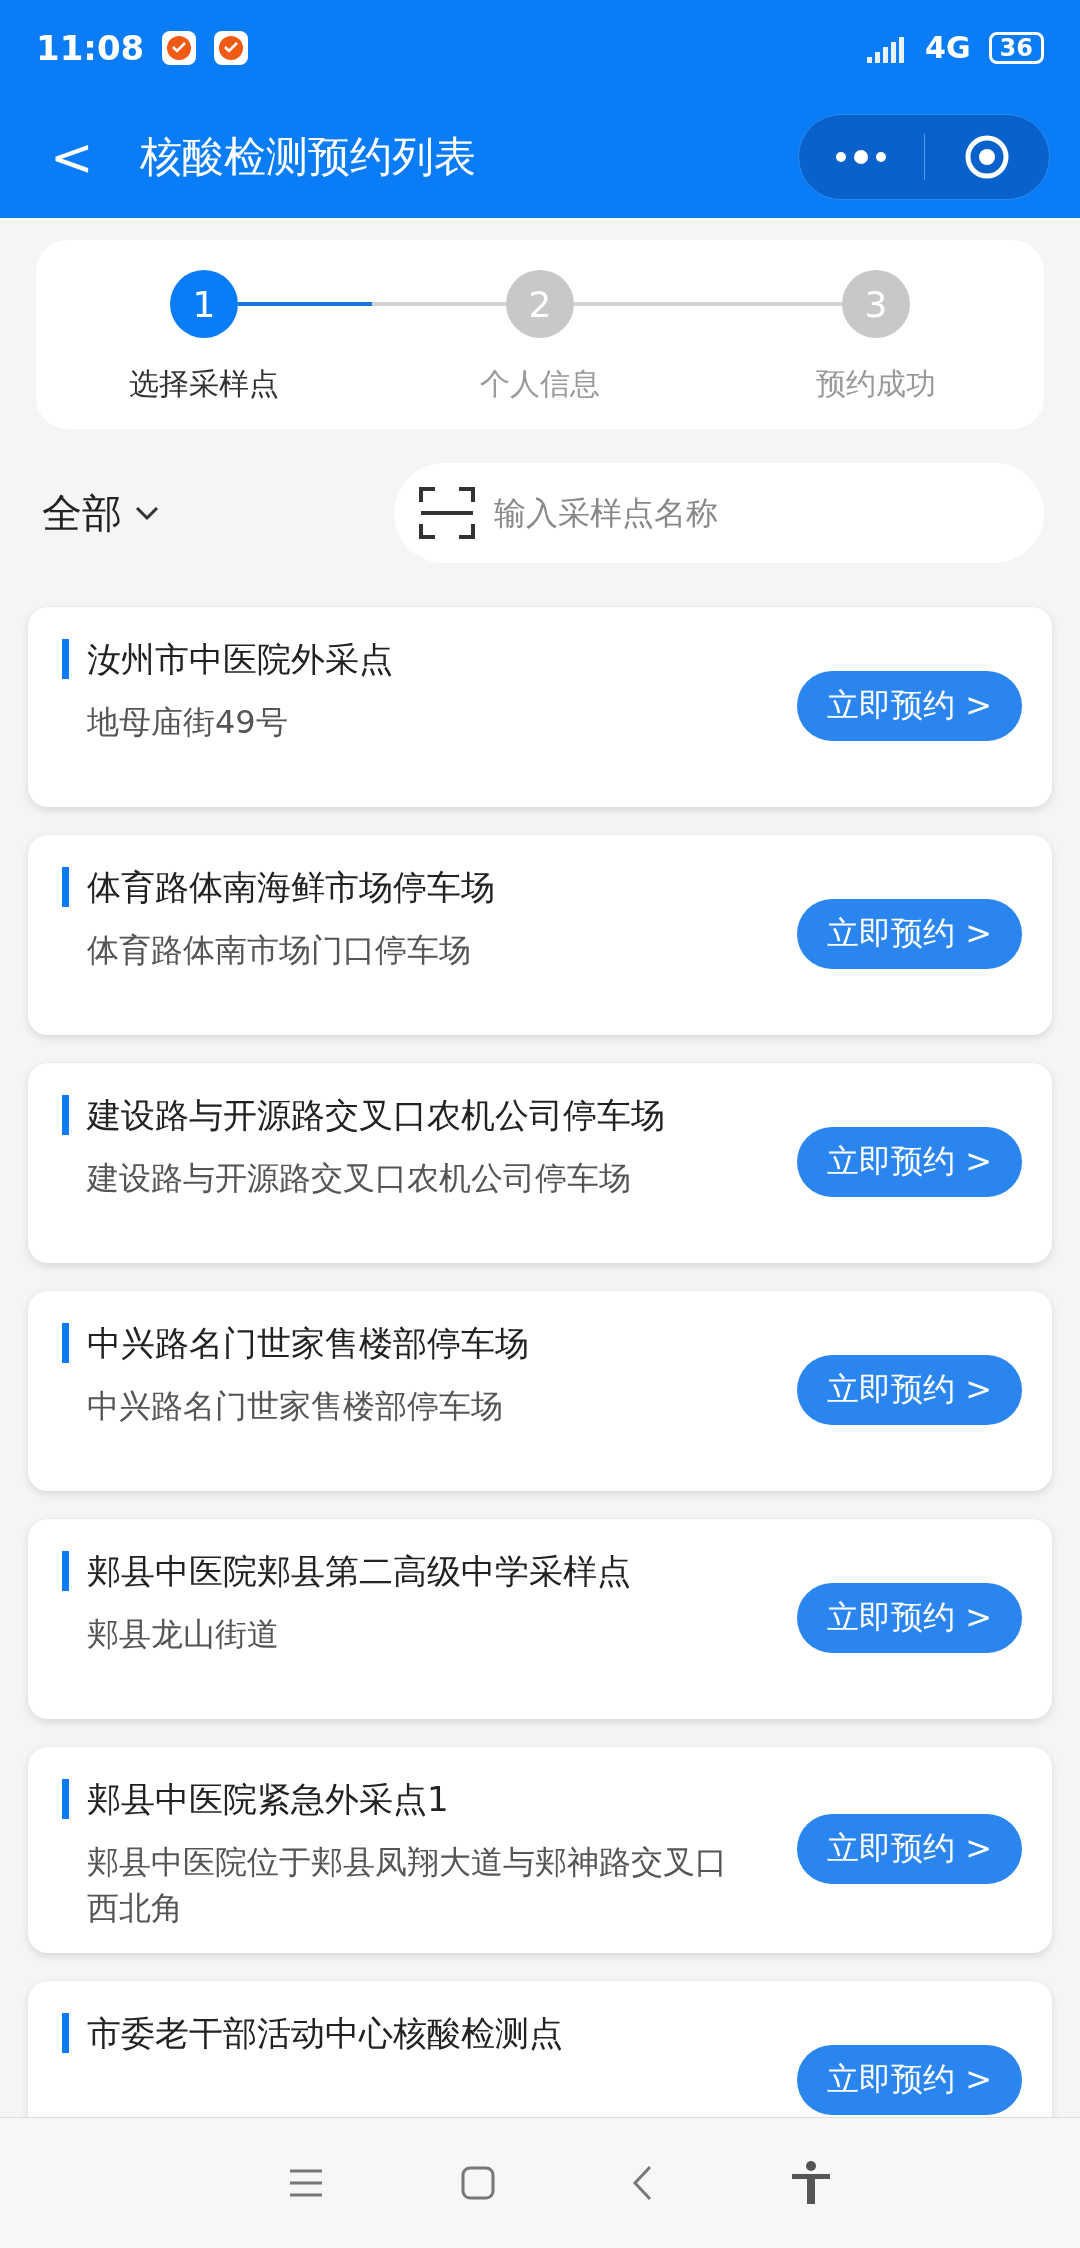 The height and width of the screenshot is (2248, 1080). Describe the element at coordinates (810, 2183) in the screenshot. I see `accessibility-icon` at that location.